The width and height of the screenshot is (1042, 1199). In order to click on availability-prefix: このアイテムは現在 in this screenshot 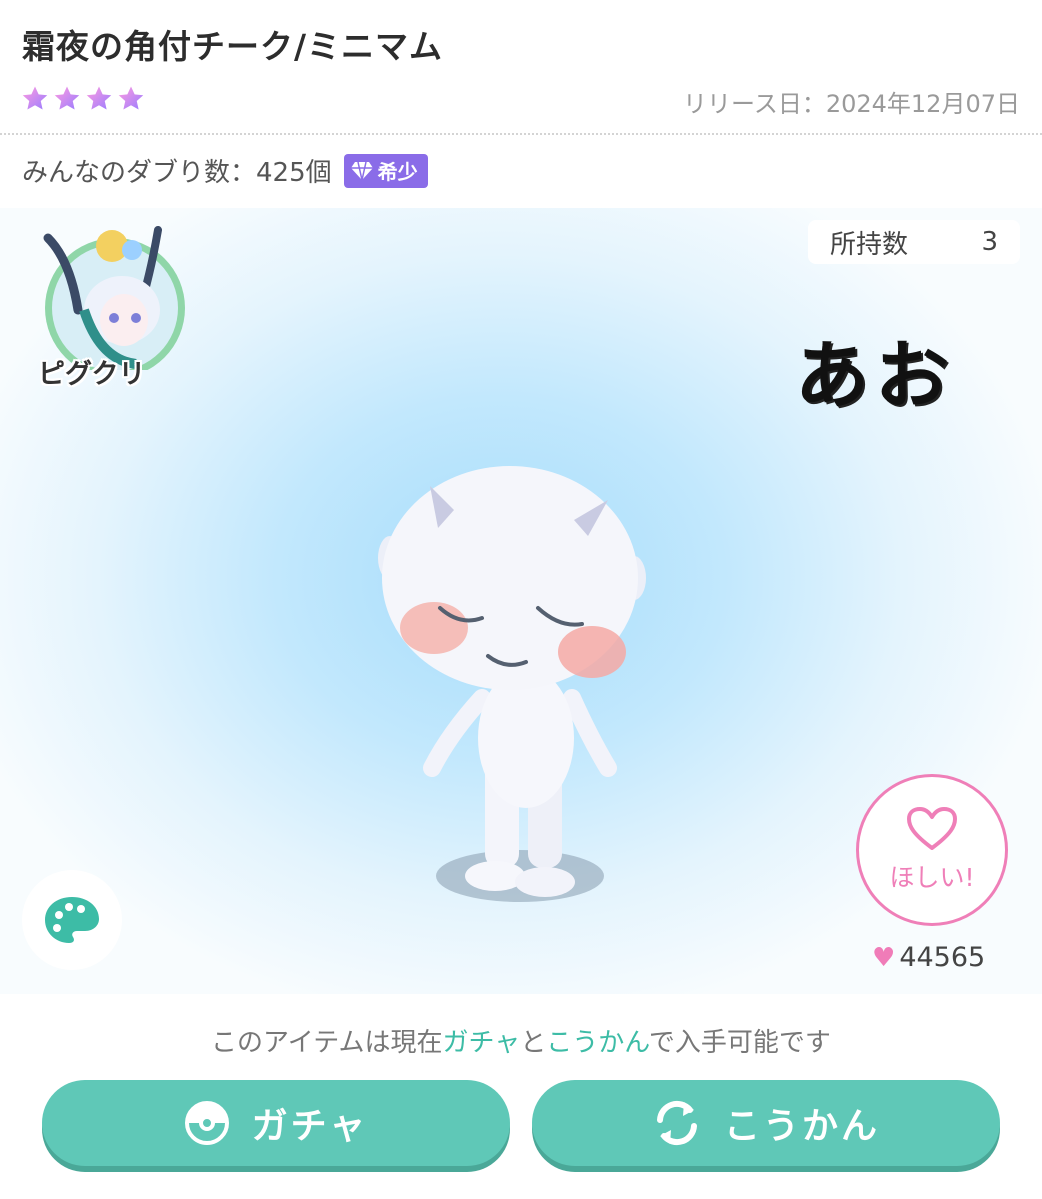, I will do `click(327, 1043)`.